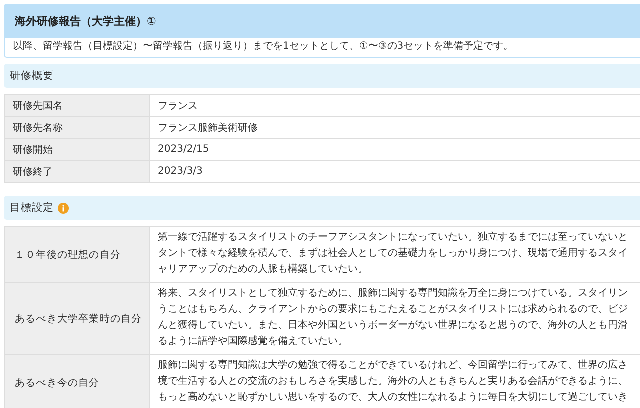  Describe the element at coordinates (393, 381) in the screenshot. I see `text-line: 境で生活する人との交流のおもしろさを実感した。海外の人ともきちんと実りある会話ができるように、` at that location.